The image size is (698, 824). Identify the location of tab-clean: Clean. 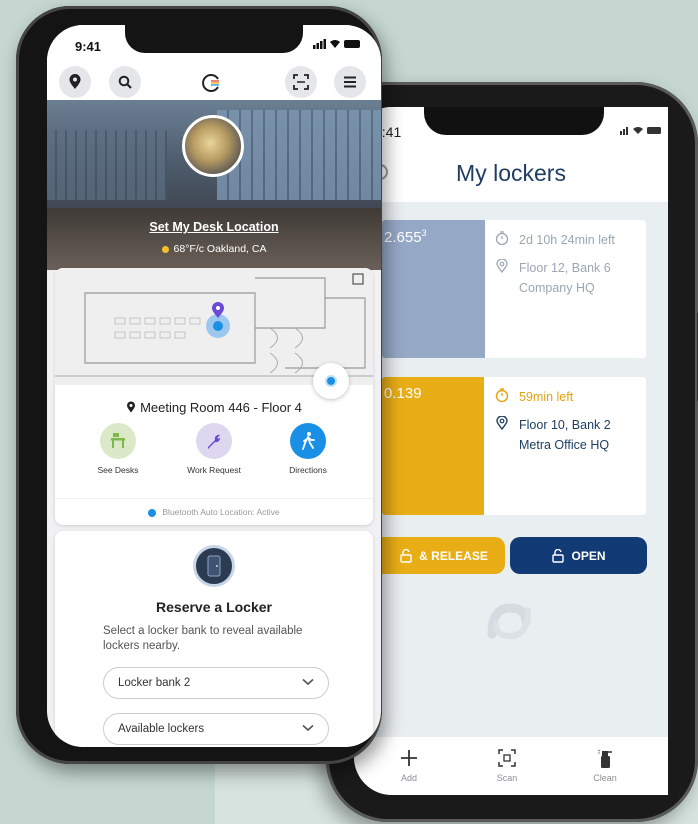
(605, 765).